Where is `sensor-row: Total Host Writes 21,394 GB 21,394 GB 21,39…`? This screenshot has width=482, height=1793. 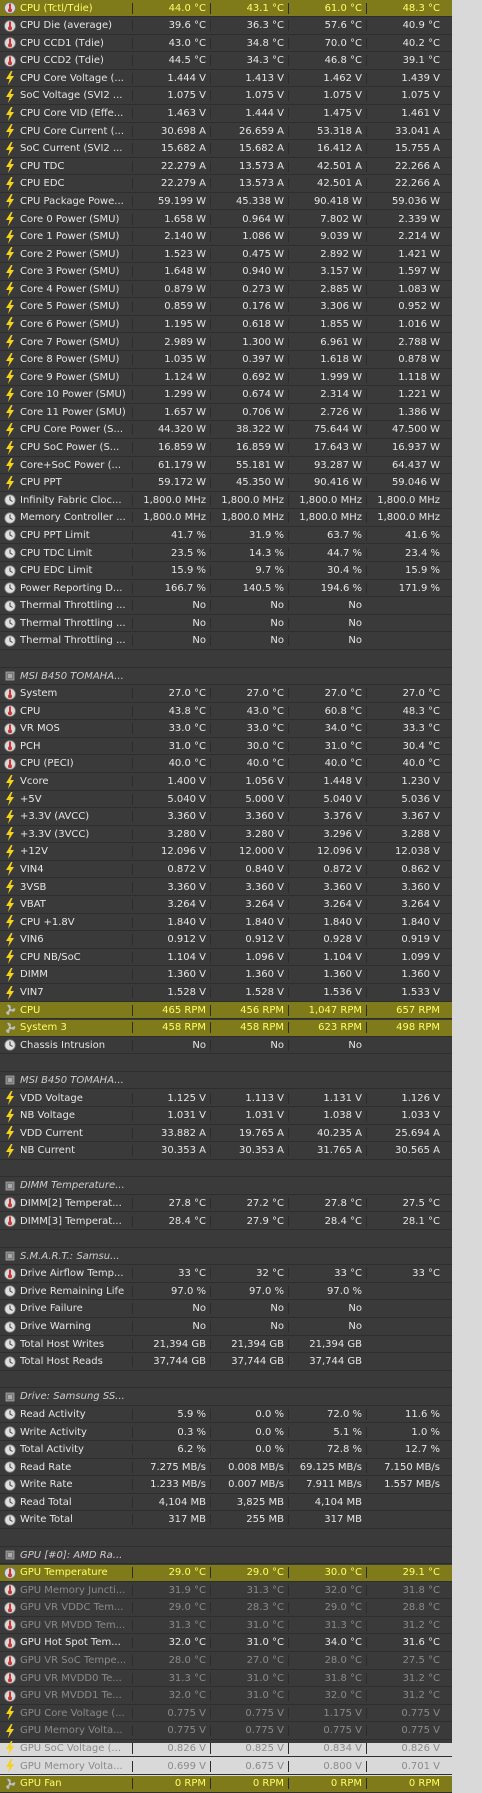 sensor-row: Total Host Writes 21,394 GB 21,394 GB 21,39… is located at coordinates (226, 1345).